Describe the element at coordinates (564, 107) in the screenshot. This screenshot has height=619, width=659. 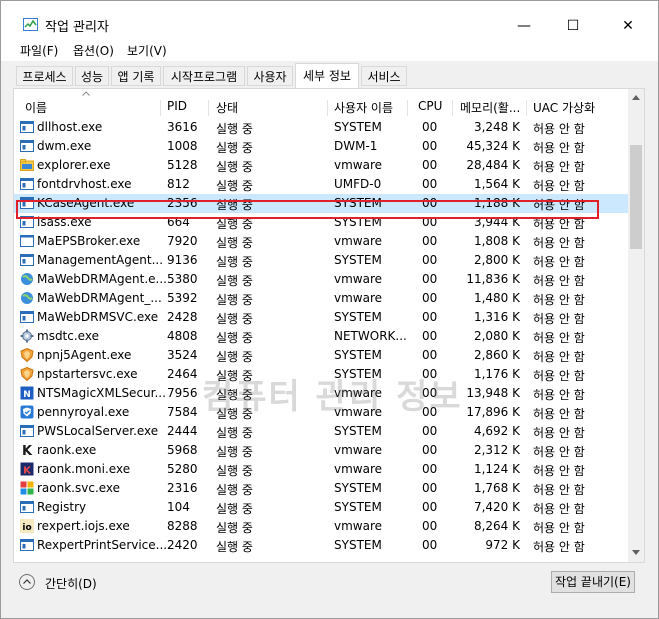
I see `col-uac: UAC 가상화` at that location.